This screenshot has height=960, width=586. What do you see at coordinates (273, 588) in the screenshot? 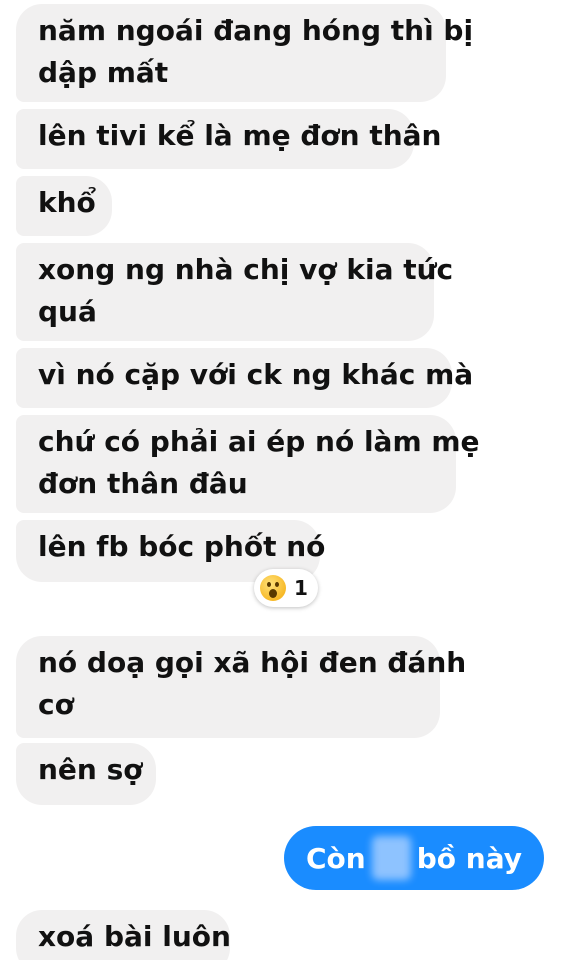
I see `wow-emoji-icon` at bounding box center [273, 588].